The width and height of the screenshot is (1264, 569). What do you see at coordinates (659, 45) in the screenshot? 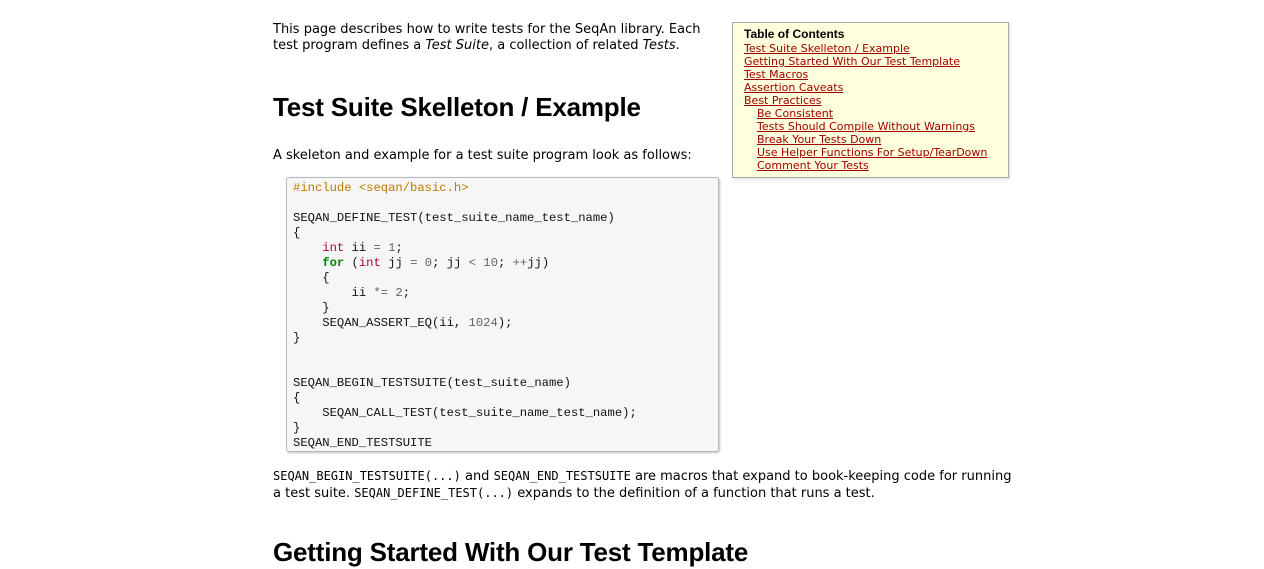
I see `intro-term-tests: Tests` at bounding box center [659, 45].